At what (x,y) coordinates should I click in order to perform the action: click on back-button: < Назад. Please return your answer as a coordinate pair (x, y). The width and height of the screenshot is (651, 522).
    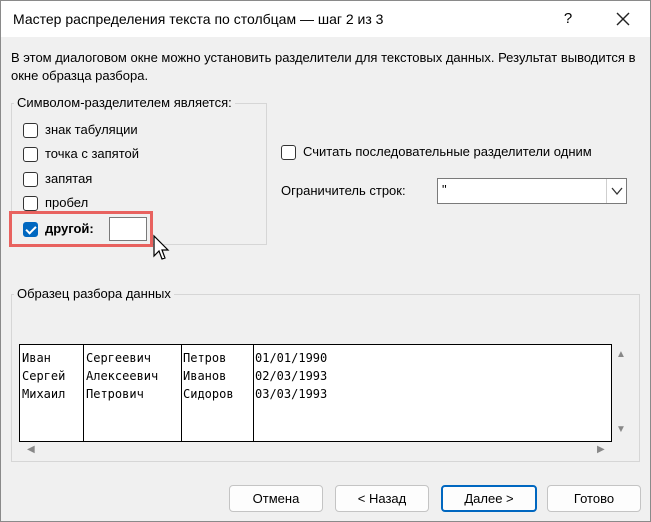
    Looking at the image, I should click on (382, 498).